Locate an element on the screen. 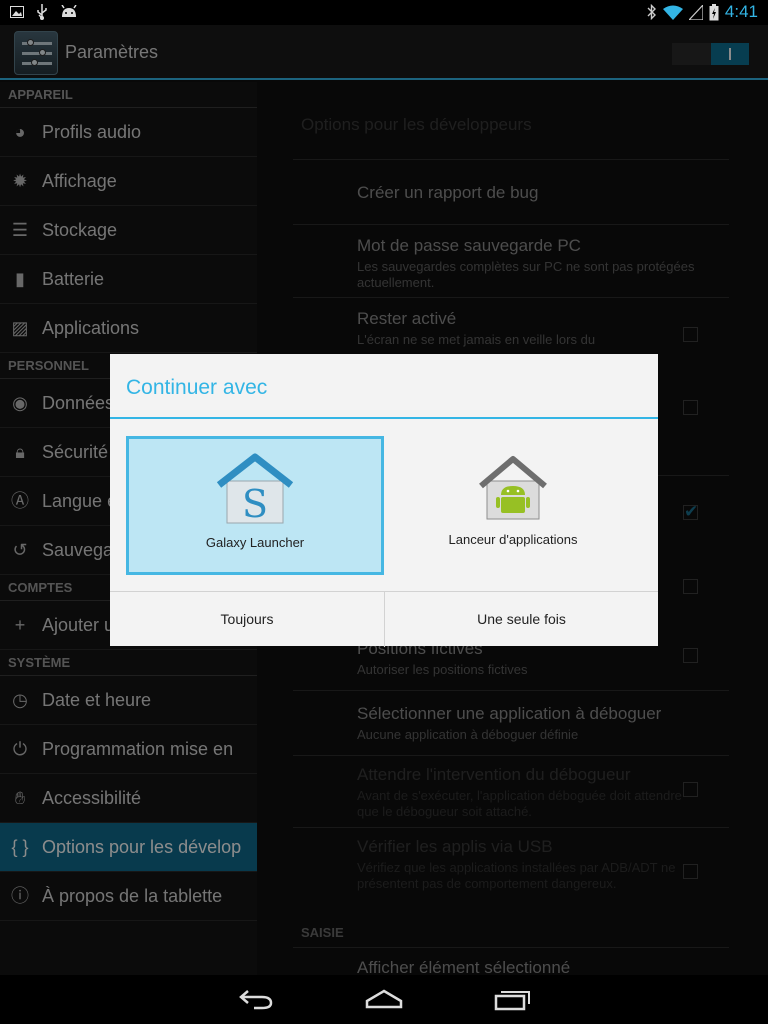  option-lanceur-applications: Lanceur d'applications is located at coordinates (513, 505).